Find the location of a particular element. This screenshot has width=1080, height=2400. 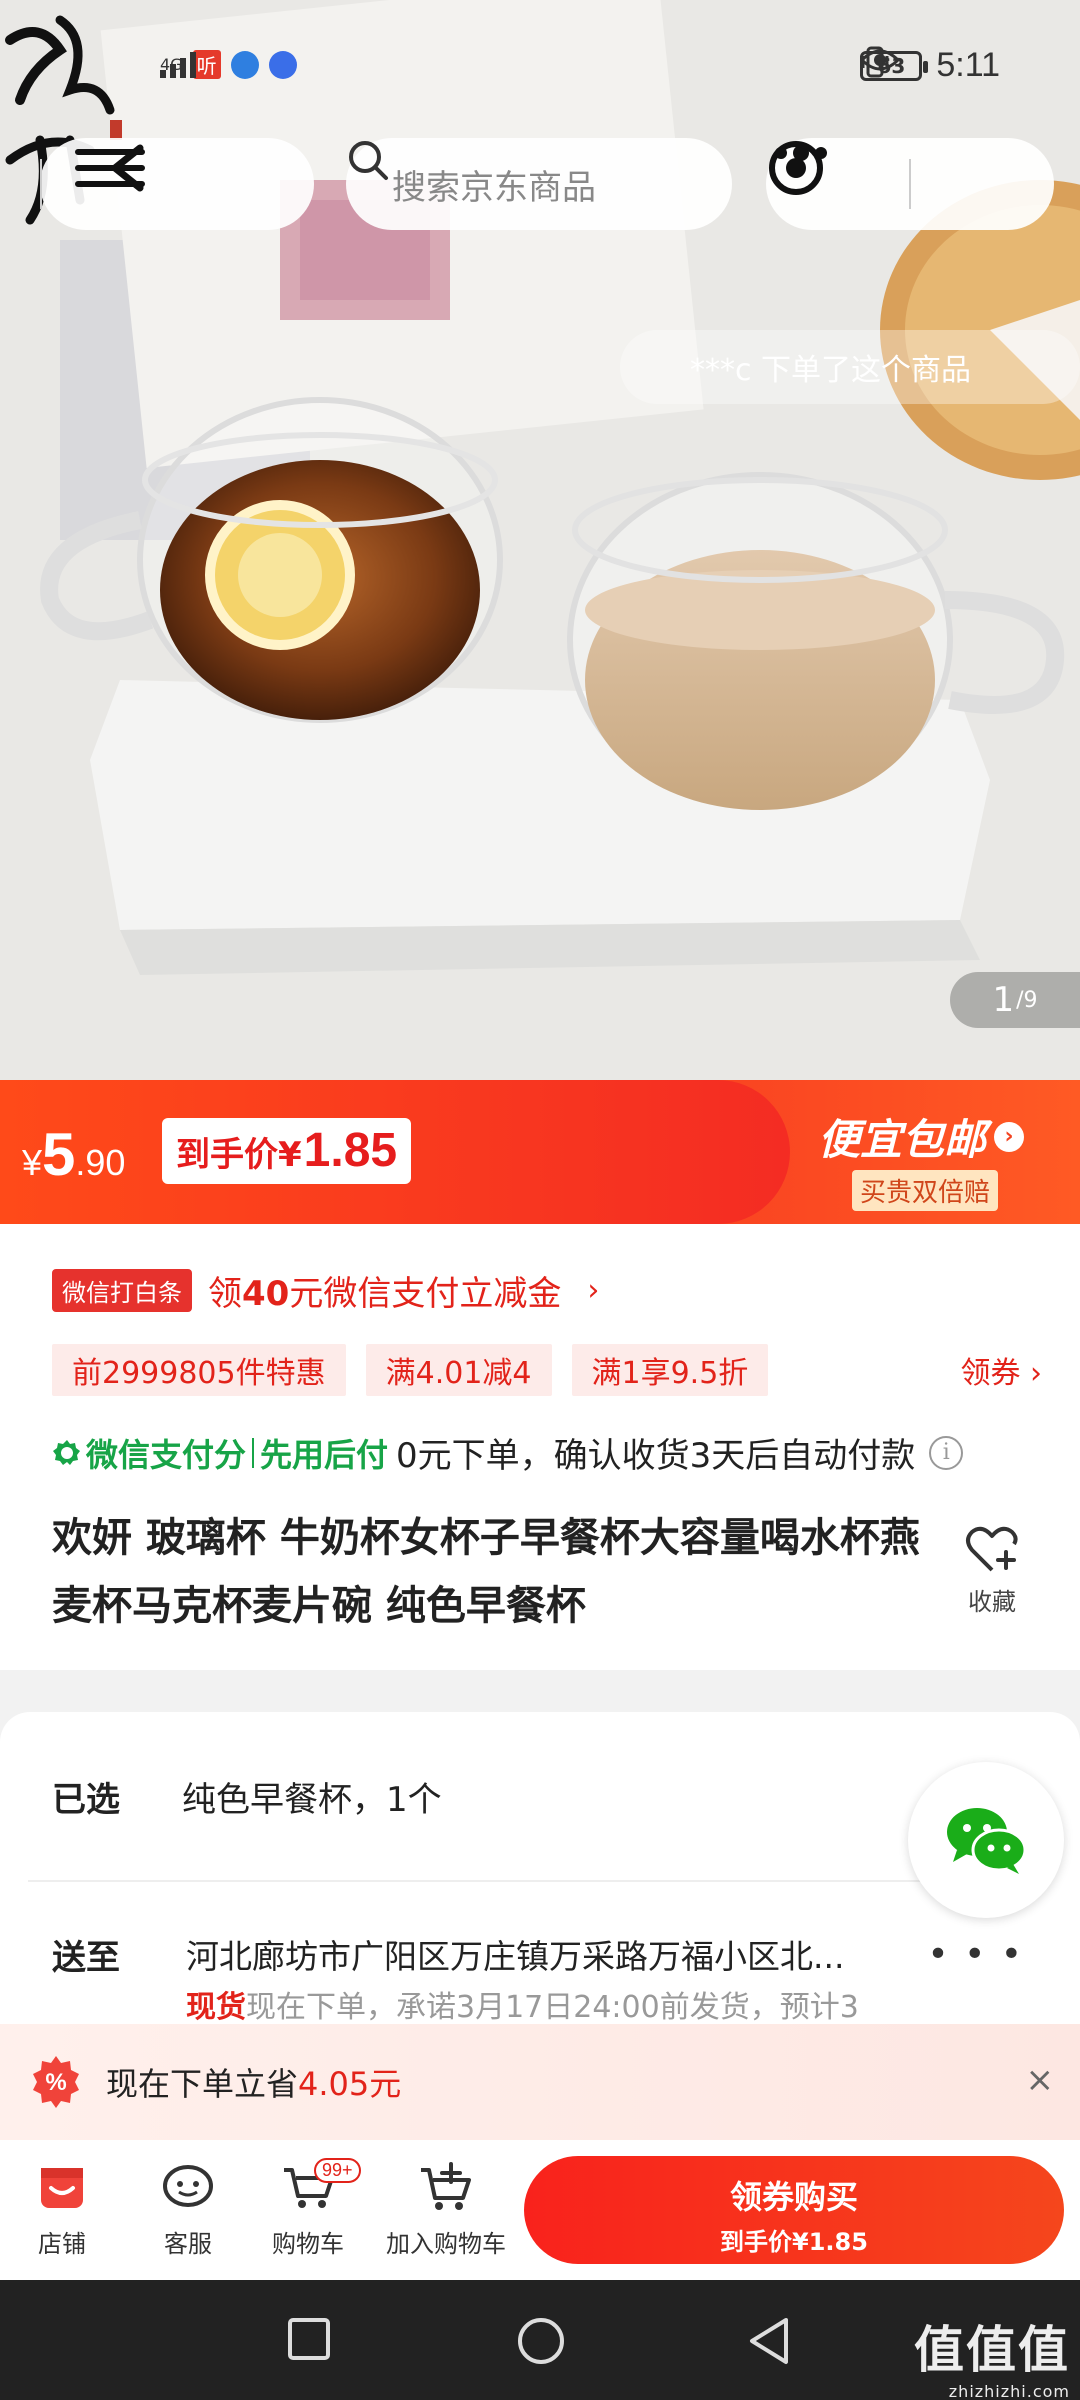

promo-text: 领40元微信支付立减金 is located at coordinates (384, 1290).